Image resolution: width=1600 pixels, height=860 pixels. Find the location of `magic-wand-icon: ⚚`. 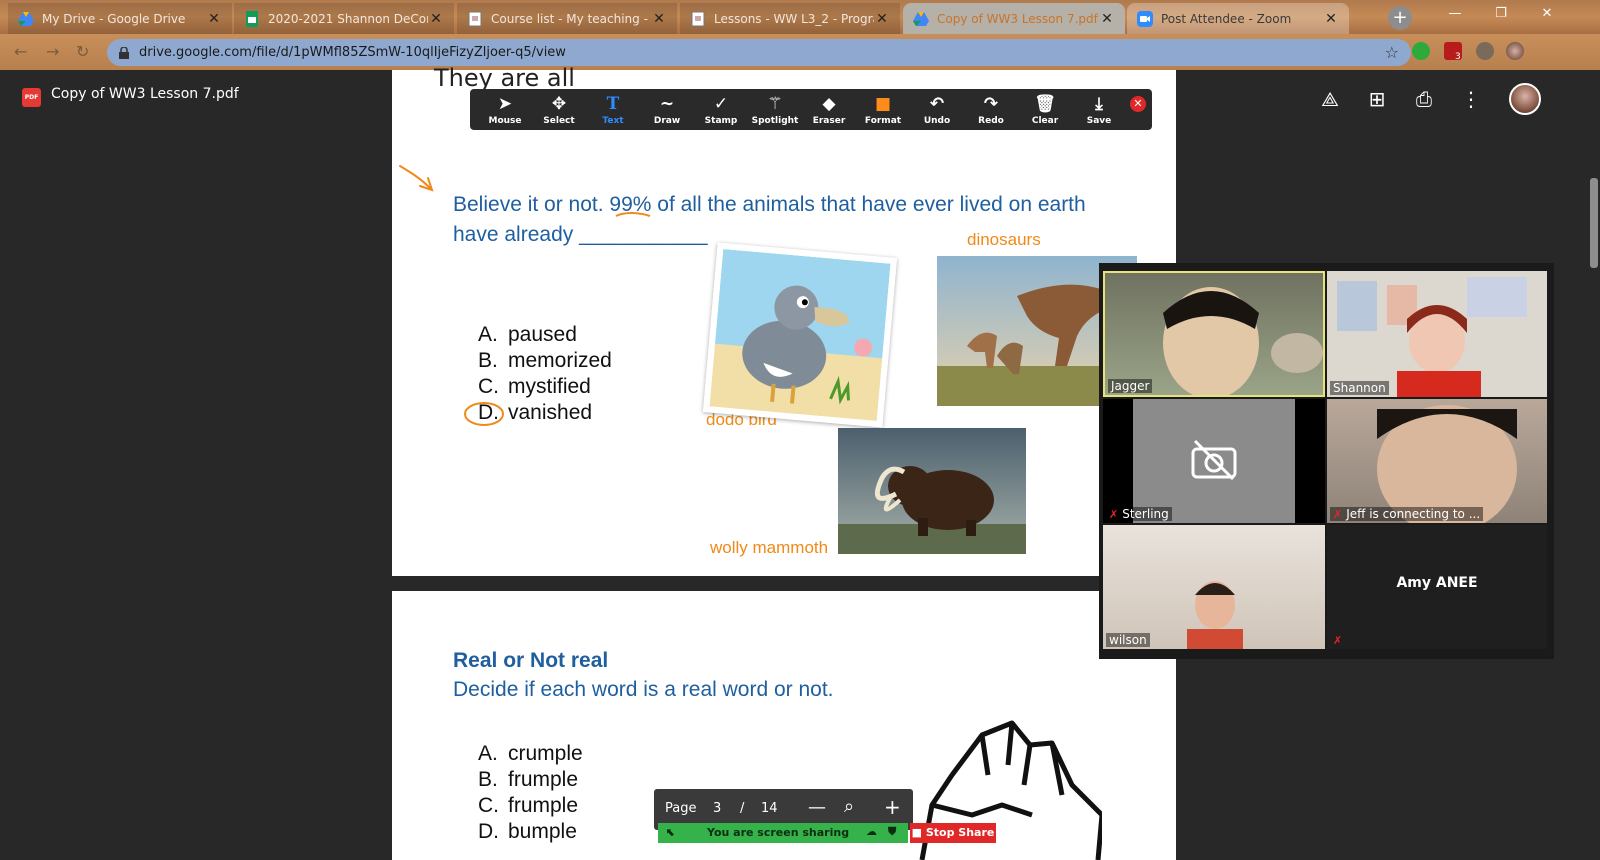

magic-wand-icon: ⚚ is located at coordinates (775, 104).